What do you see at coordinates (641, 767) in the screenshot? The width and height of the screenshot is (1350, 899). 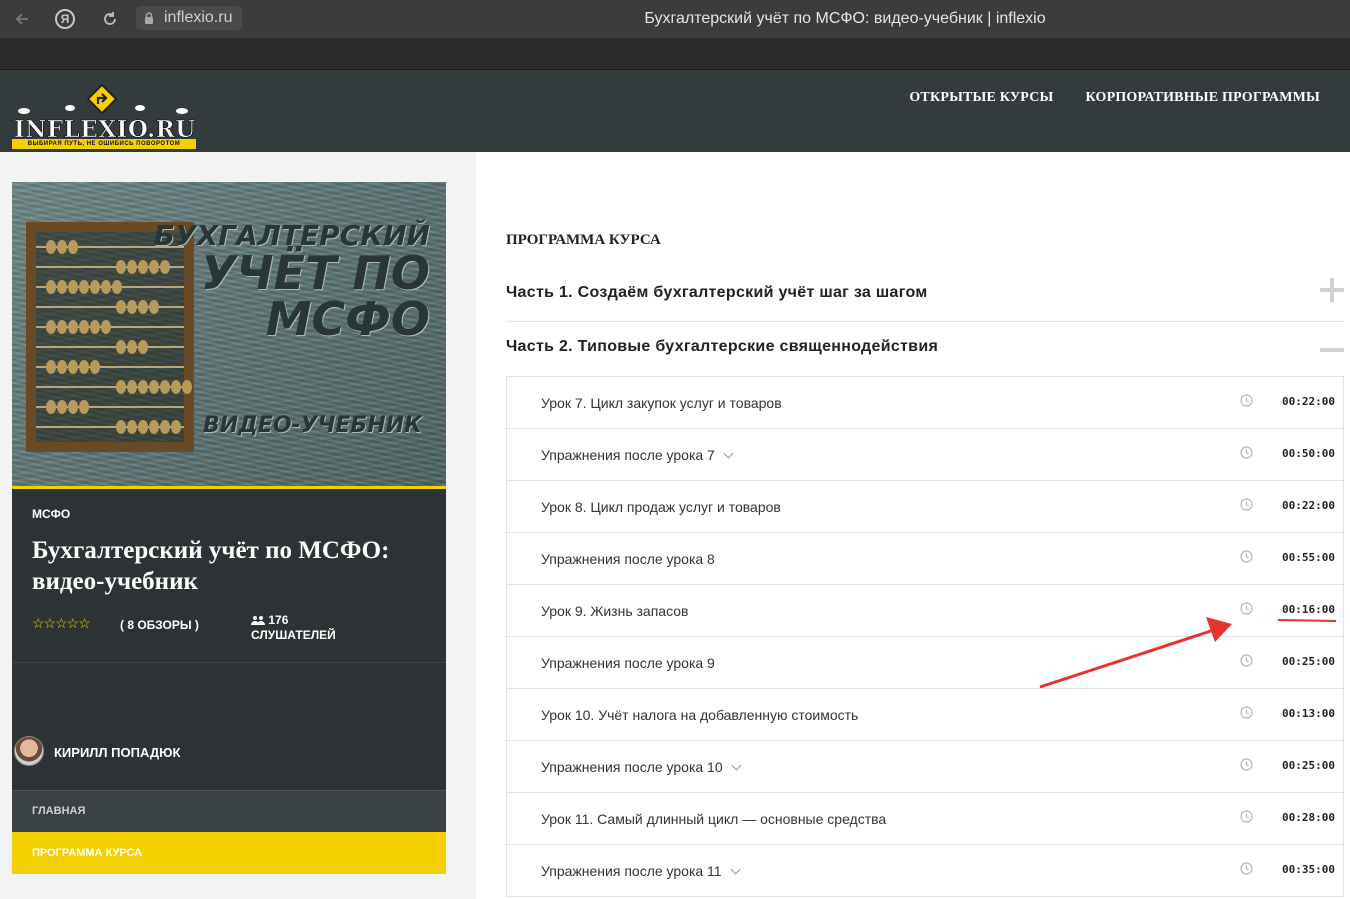 I see `lesson-title: Упражнения после урока 10` at bounding box center [641, 767].